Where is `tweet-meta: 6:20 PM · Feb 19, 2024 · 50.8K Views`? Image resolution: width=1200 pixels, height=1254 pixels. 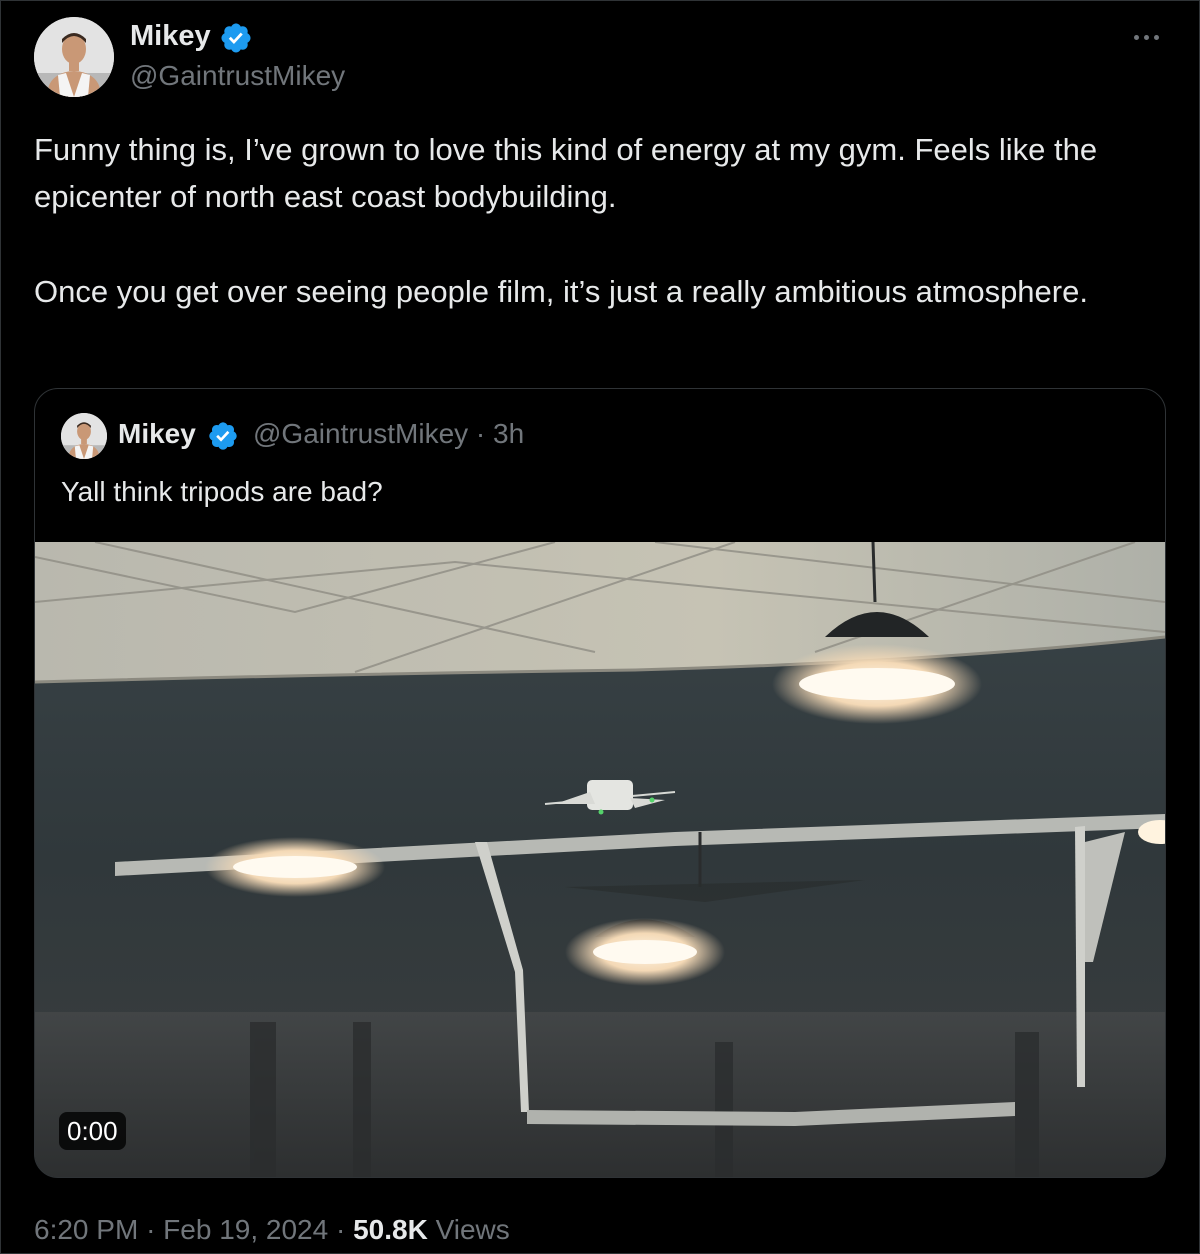 tweet-meta: 6:20 PM · Feb 19, 2024 · 50.8K Views is located at coordinates (272, 1230).